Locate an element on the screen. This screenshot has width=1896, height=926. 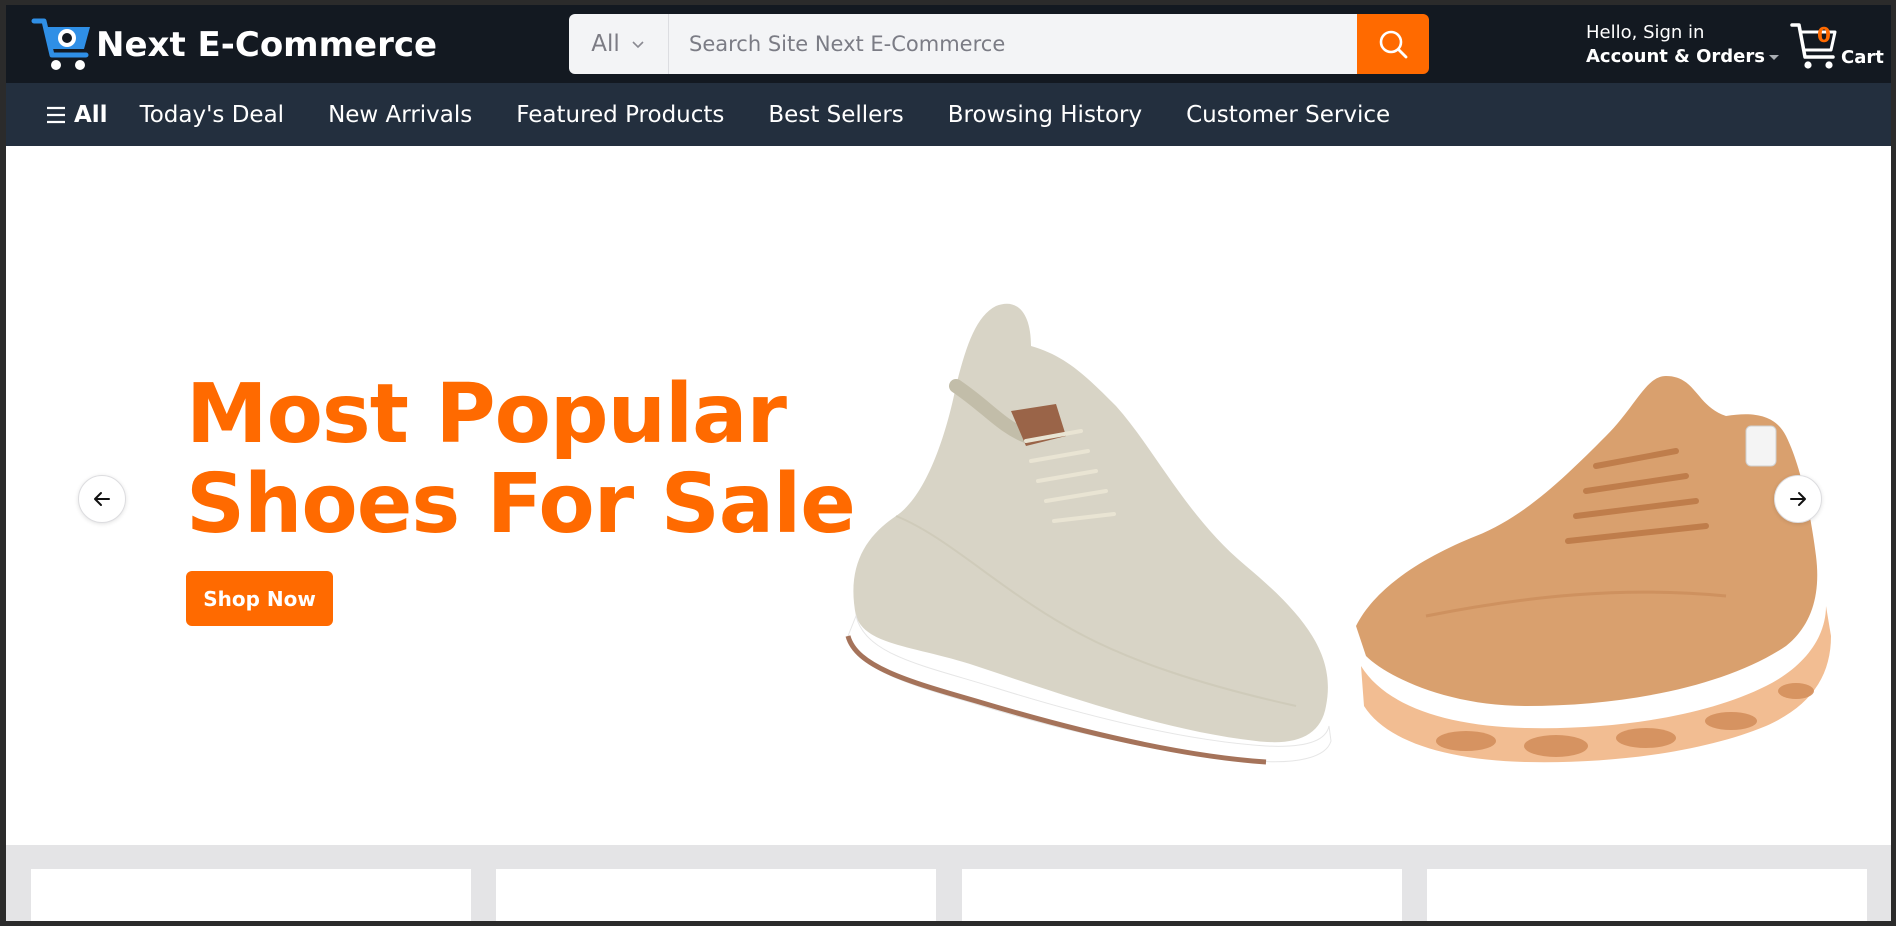
arrow-left-icon is located at coordinates (102, 499).